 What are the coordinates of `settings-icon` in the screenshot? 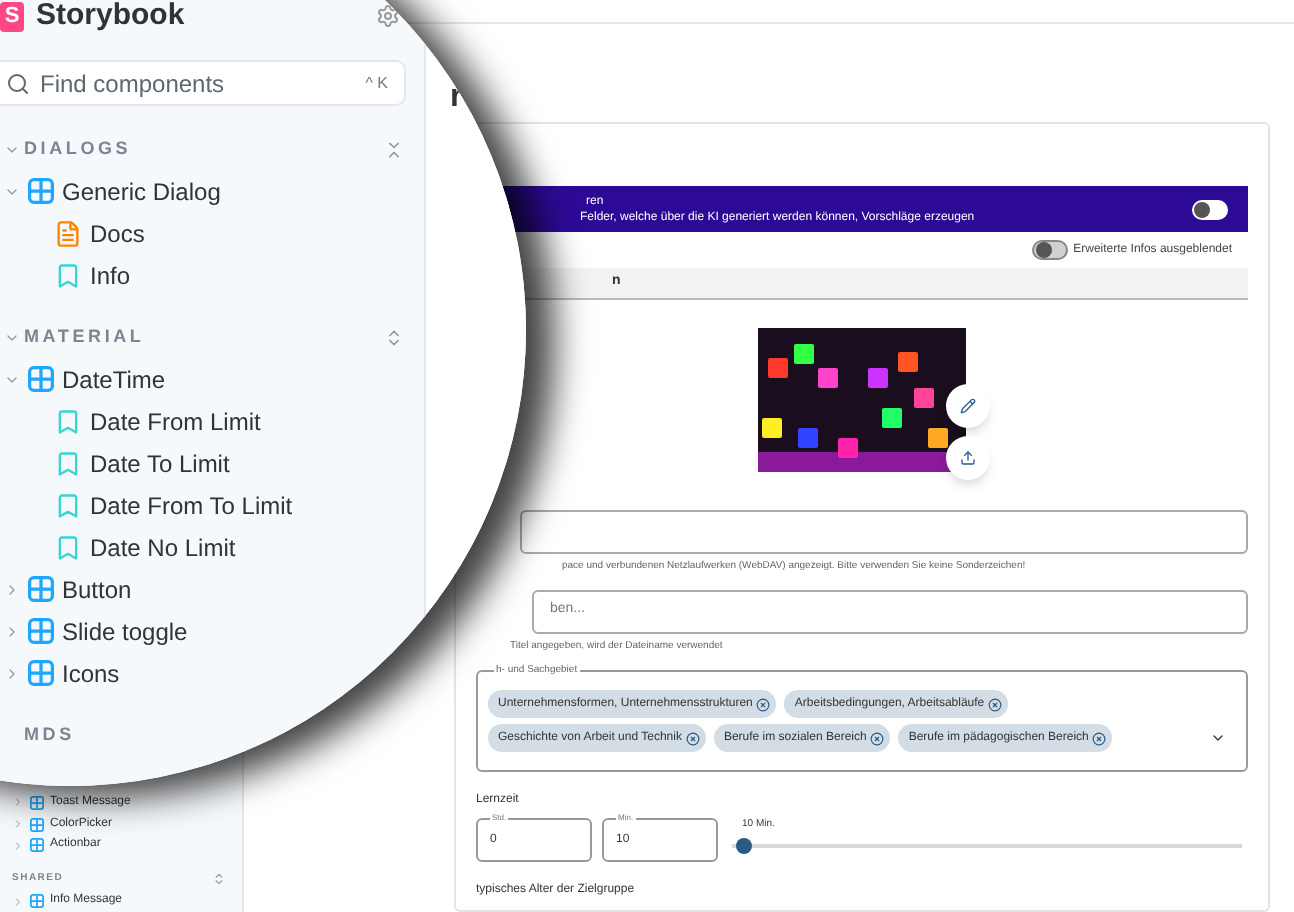 It's located at (388, 16).